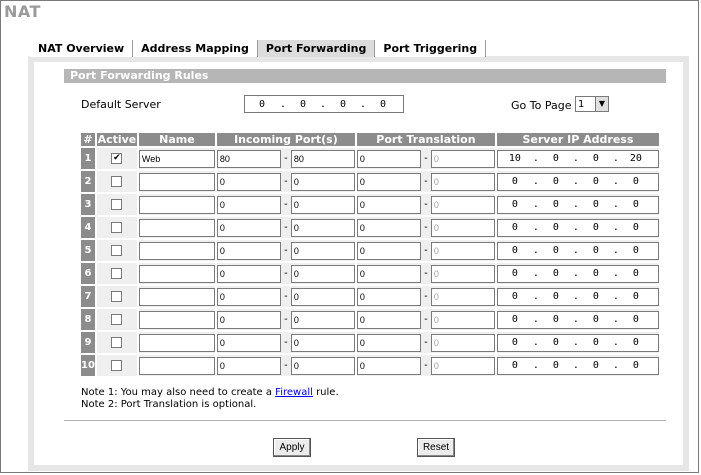 This screenshot has width=701, height=475. Describe the element at coordinates (248, 158) in the screenshot. I see `incoming-port-start-input: 80` at that location.